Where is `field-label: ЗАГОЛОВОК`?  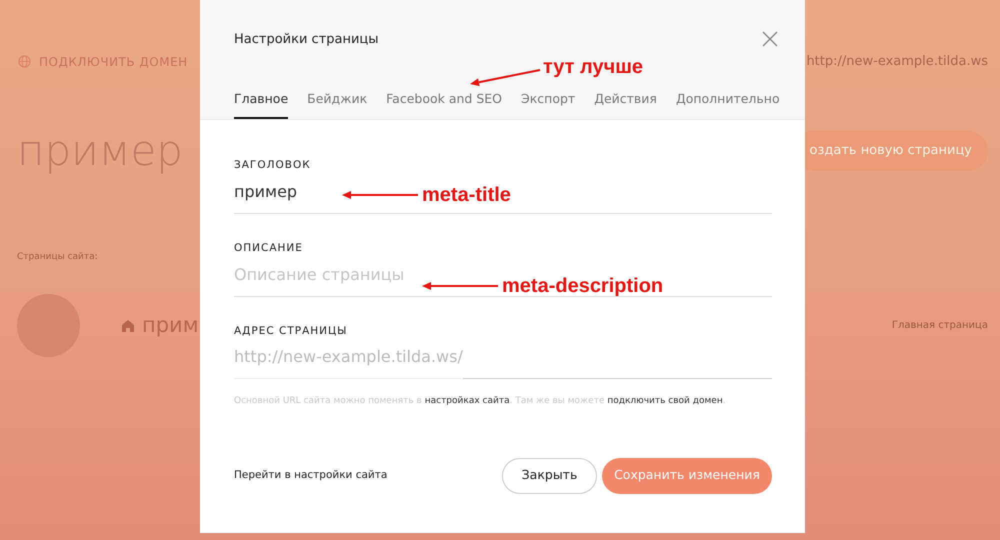 field-label: ЗАГОЛОВОК is located at coordinates (273, 165).